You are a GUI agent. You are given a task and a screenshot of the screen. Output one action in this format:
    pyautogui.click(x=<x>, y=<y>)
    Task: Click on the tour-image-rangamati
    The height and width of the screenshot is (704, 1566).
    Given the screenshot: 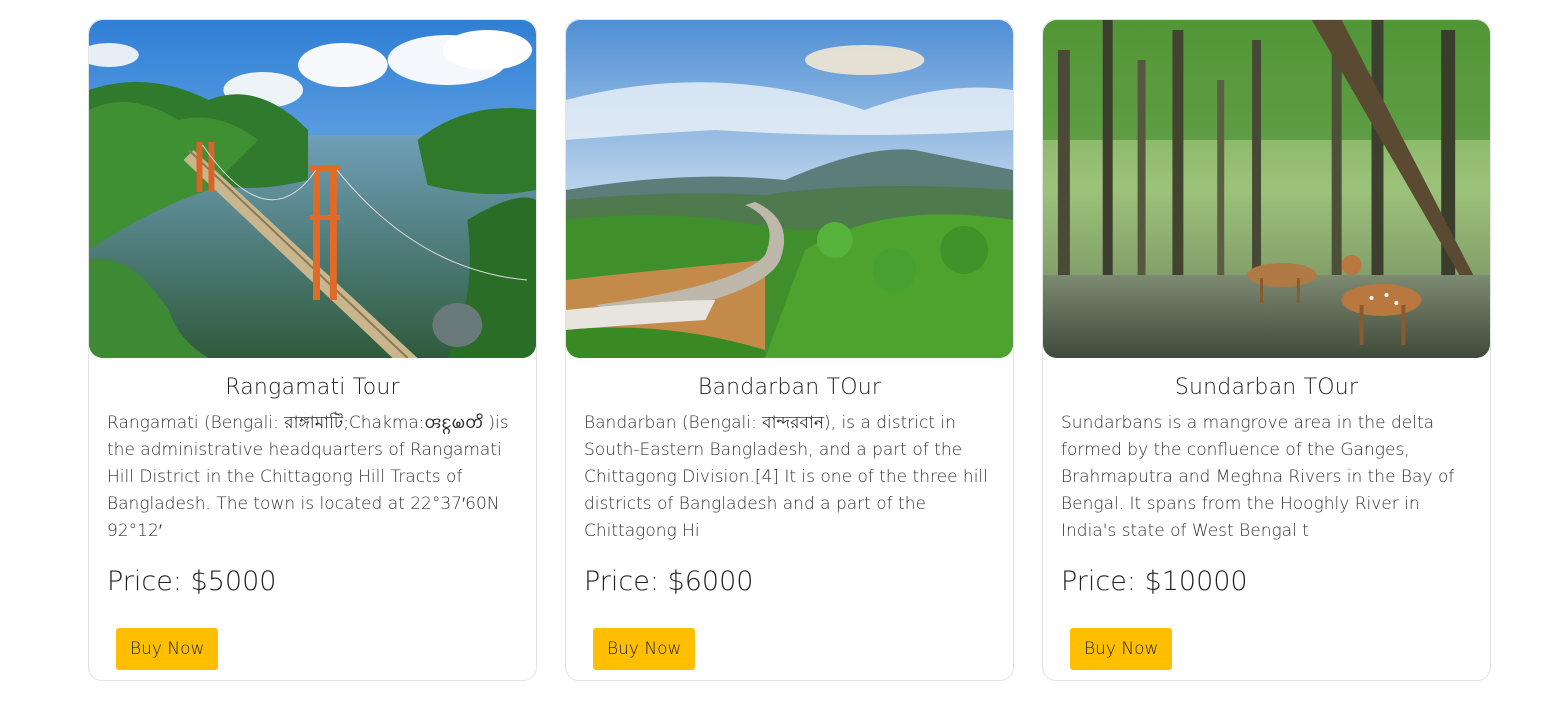 What is the action you would take?
    pyautogui.click(x=312, y=189)
    